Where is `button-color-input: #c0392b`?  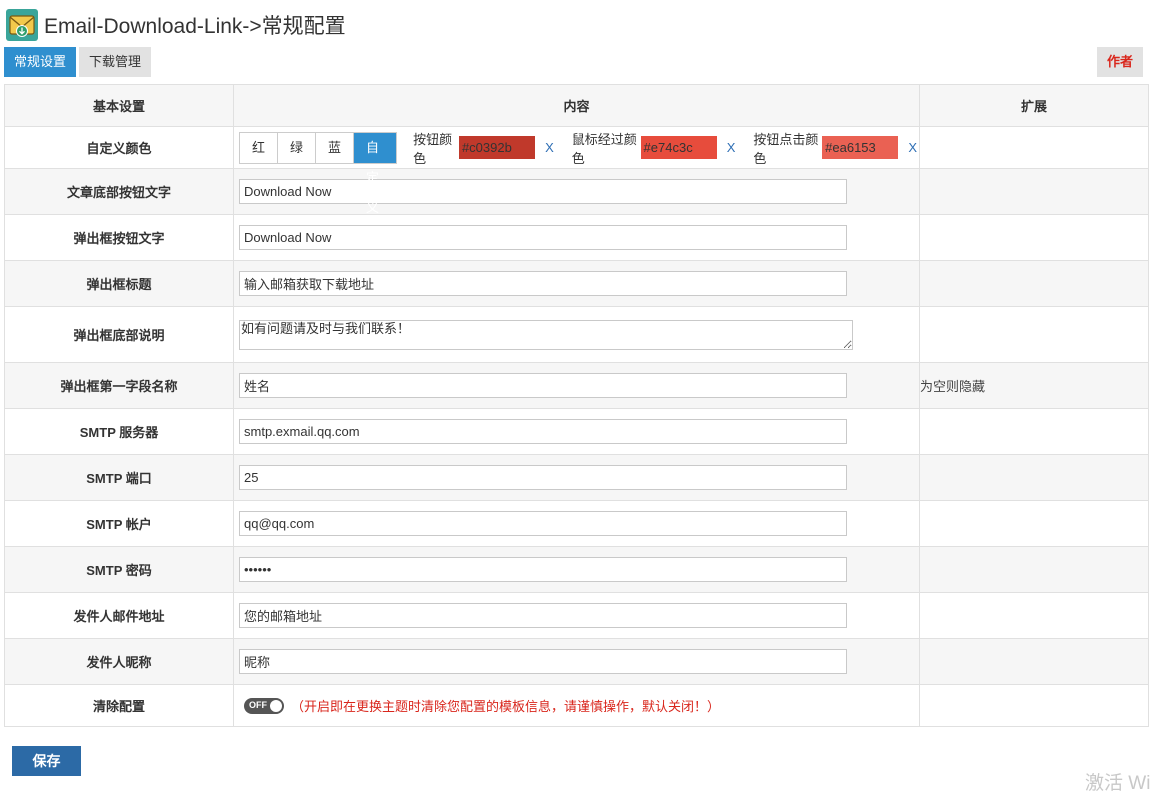 button-color-input: #c0392b is located at coordinates (497, 147).